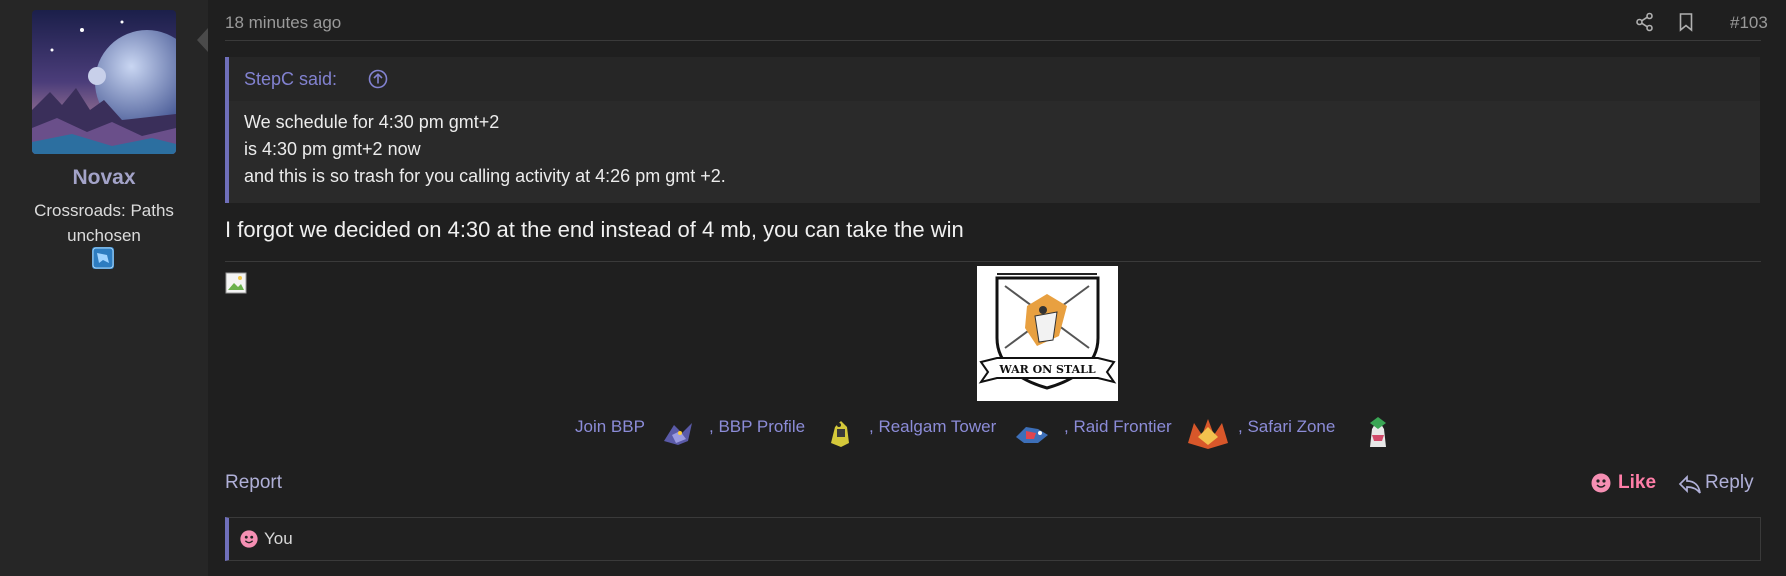 This screenshot has height=576, width=1786. I want to click on quote-title: StepC said:, so click(994, 79).